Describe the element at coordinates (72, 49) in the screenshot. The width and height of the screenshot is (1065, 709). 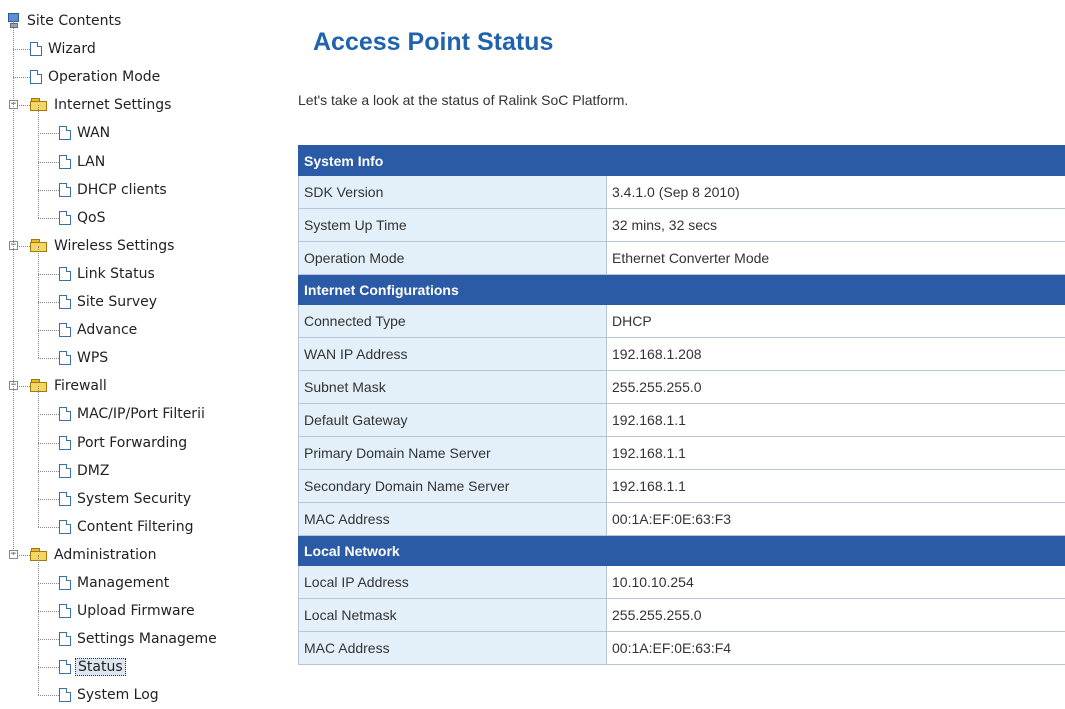
I see `sidebar-item-wizard-label: Wizard` at that location.